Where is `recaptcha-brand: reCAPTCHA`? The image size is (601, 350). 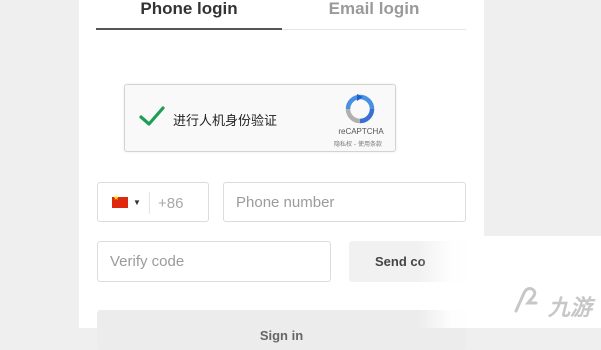
recaptcha-brand: reCAPTCHA is located at coordinates (361, 131).